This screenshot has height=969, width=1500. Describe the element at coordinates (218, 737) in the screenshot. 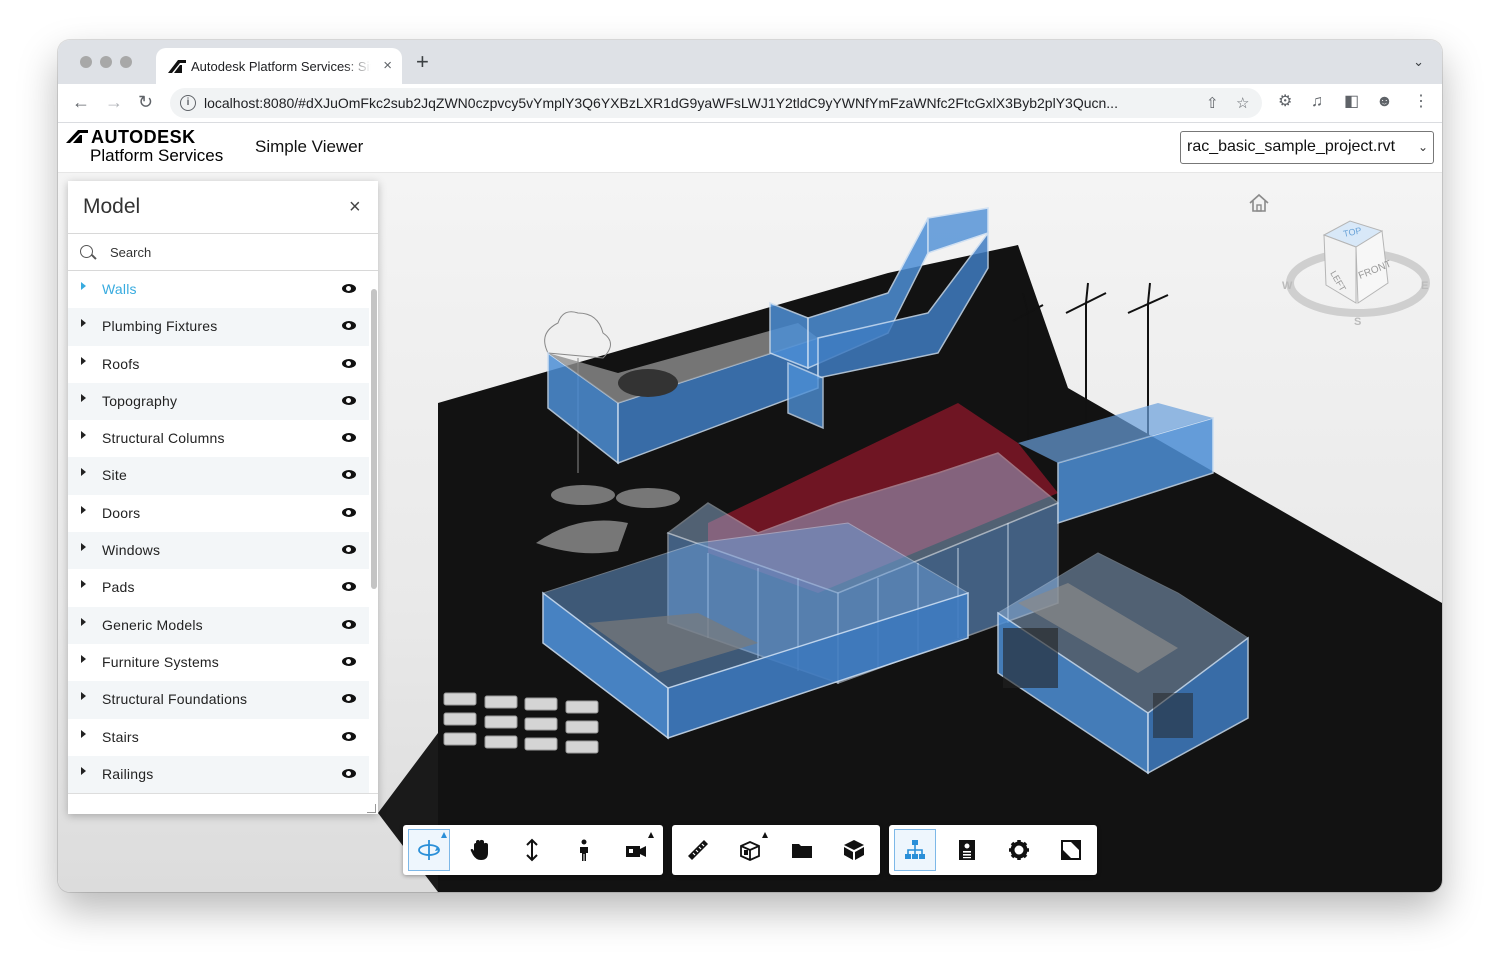

I see `tree-item-stairs: Stairs` at that location.